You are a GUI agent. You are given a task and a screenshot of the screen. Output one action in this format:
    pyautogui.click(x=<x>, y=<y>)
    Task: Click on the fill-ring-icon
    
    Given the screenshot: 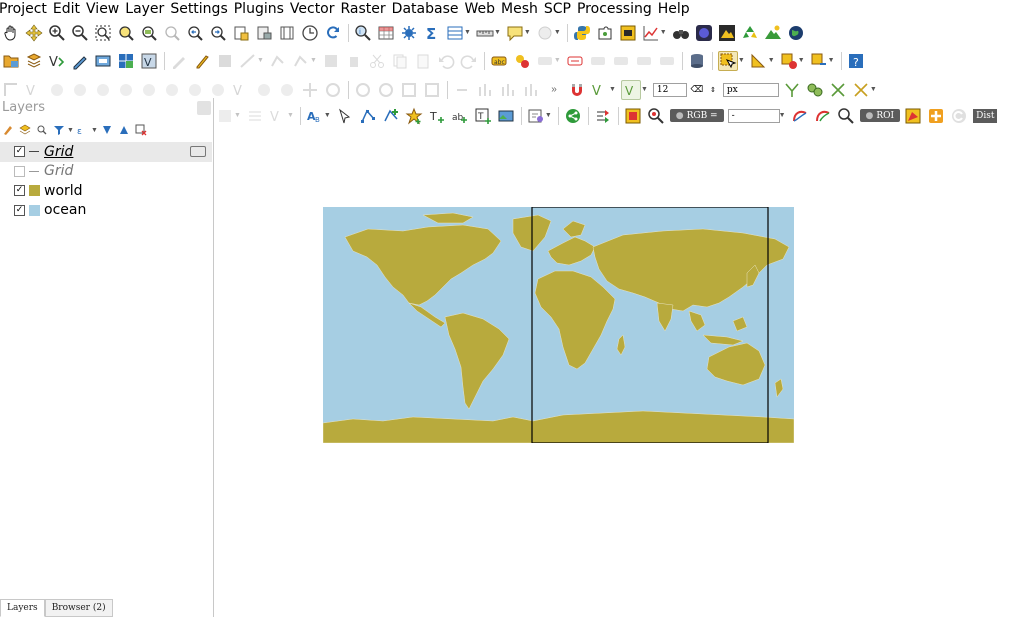 What is the action you would take?
    pyautogui.click(x=126, y=90)
    